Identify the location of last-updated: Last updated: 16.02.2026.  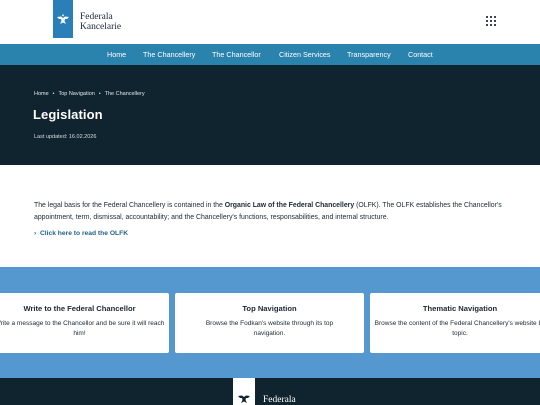
(65, 137).